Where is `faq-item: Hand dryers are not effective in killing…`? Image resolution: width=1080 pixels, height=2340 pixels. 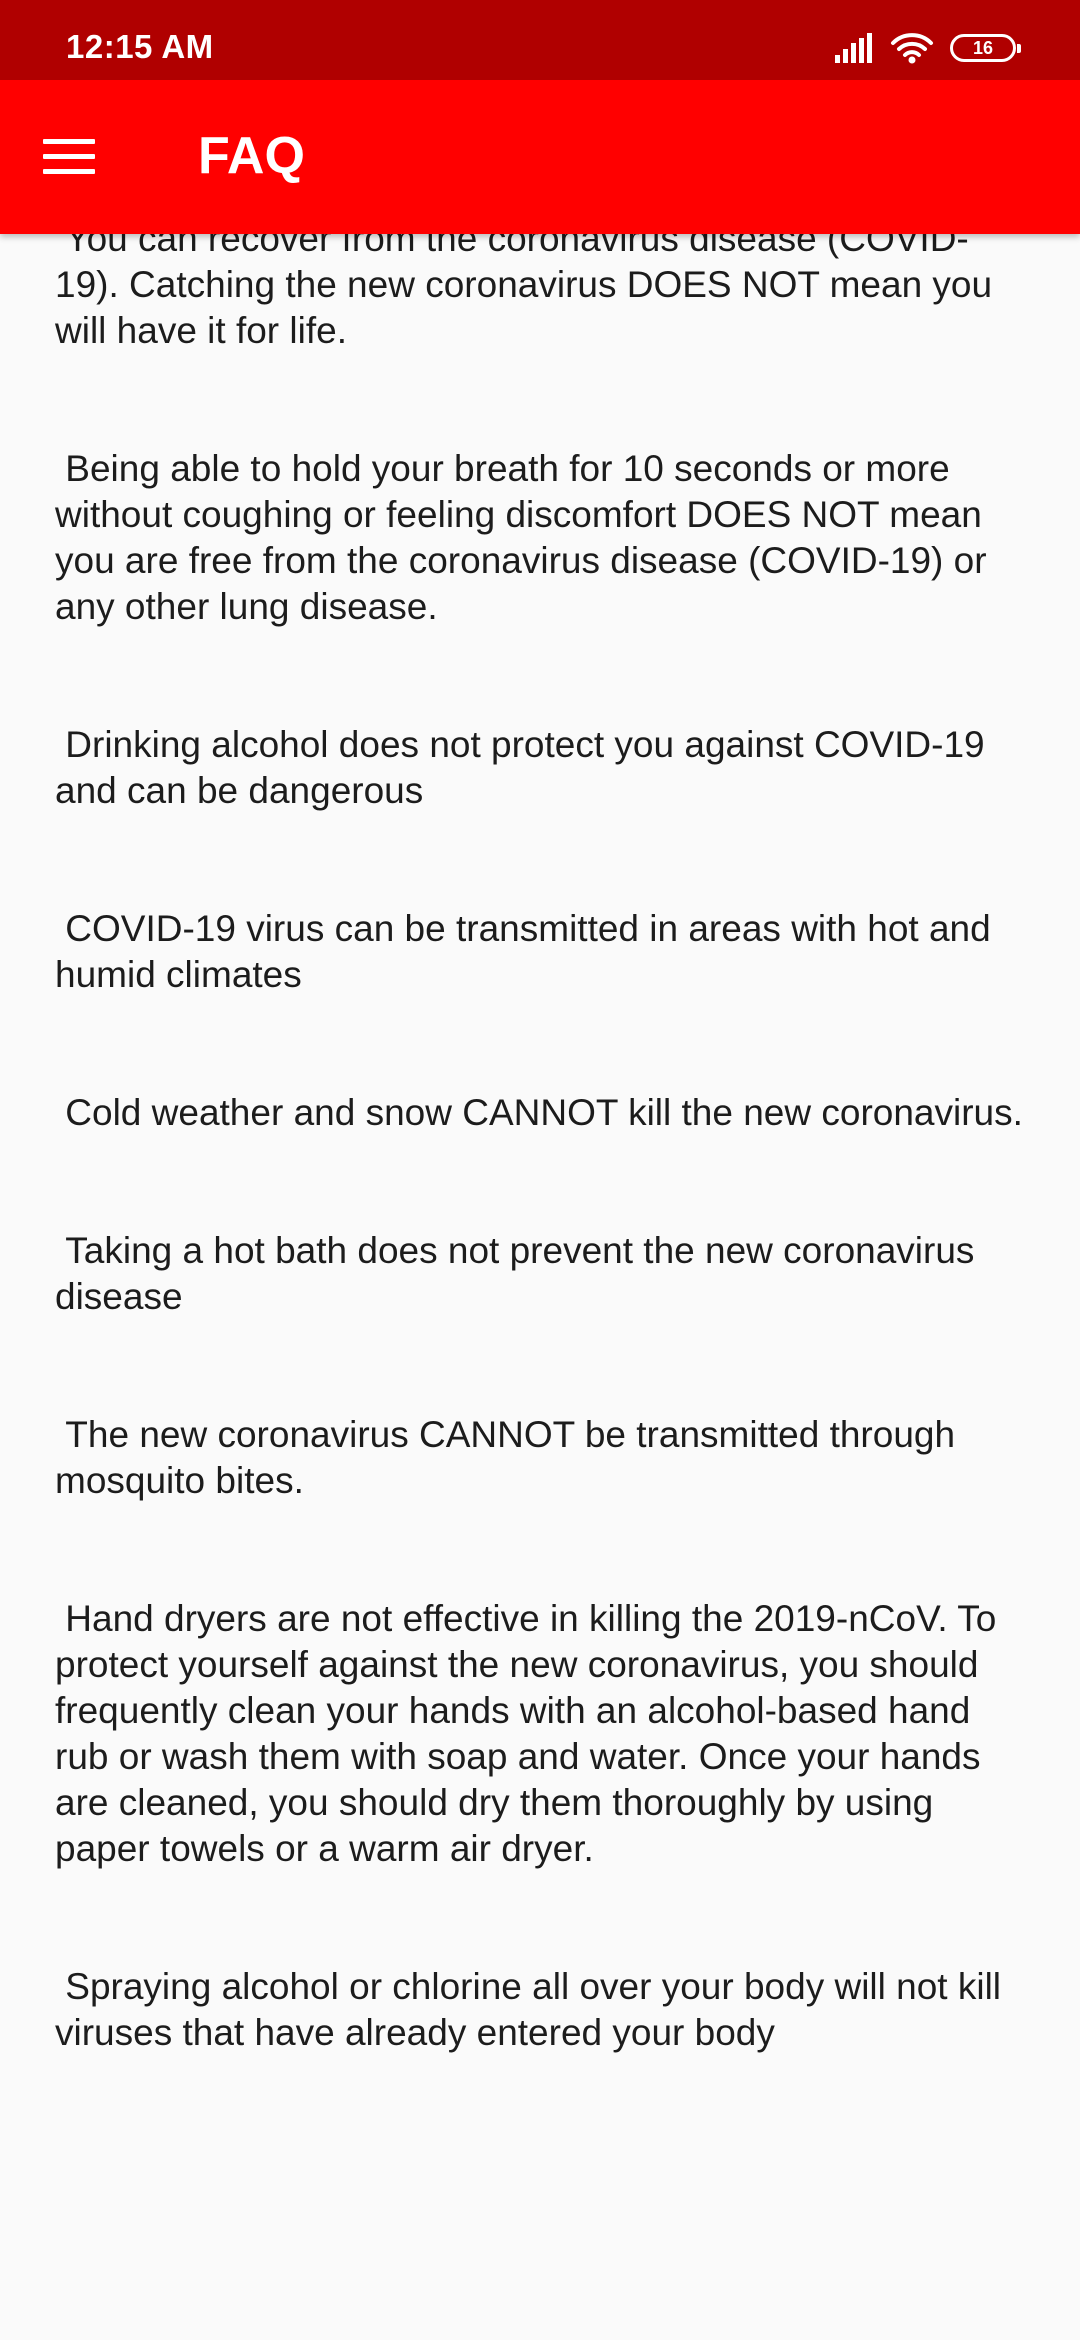 faq-item: Hand dryers are not effective in killing… is located at coordinates (531, 1733).